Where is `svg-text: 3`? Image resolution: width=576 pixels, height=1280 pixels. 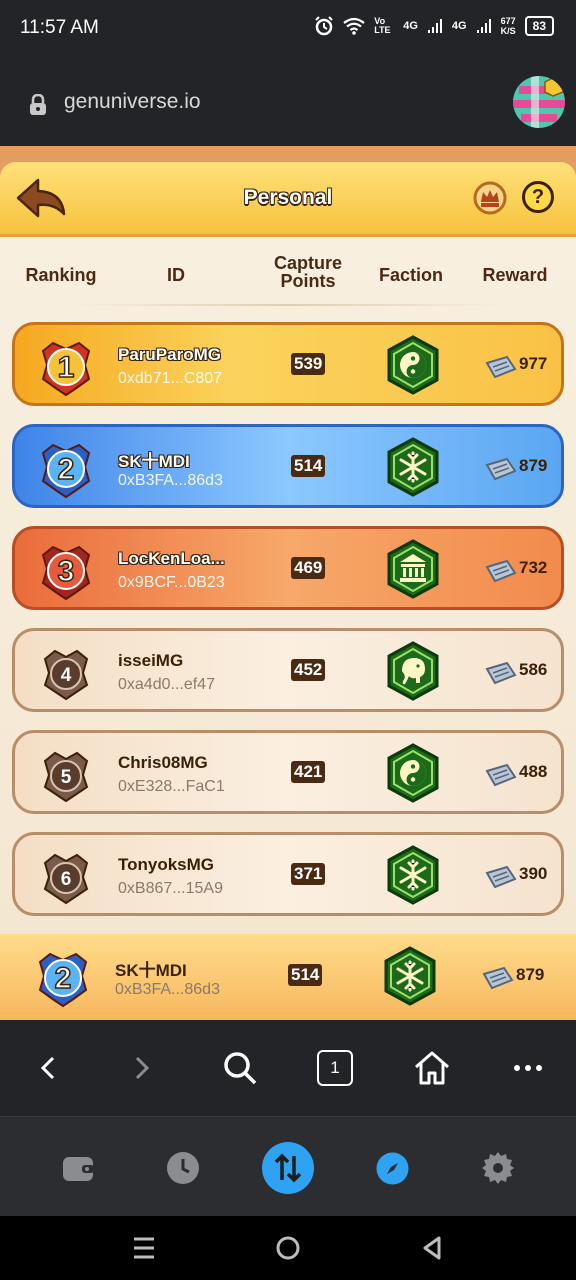 svg-text: 3 is located at coordinates (66, 571).